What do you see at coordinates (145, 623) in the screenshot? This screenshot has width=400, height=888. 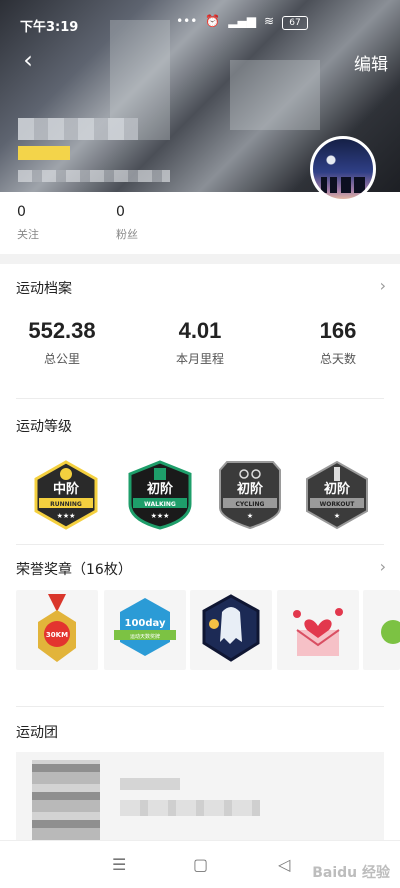 I see `medal-label: 100day` at bounding box center [145, 623].